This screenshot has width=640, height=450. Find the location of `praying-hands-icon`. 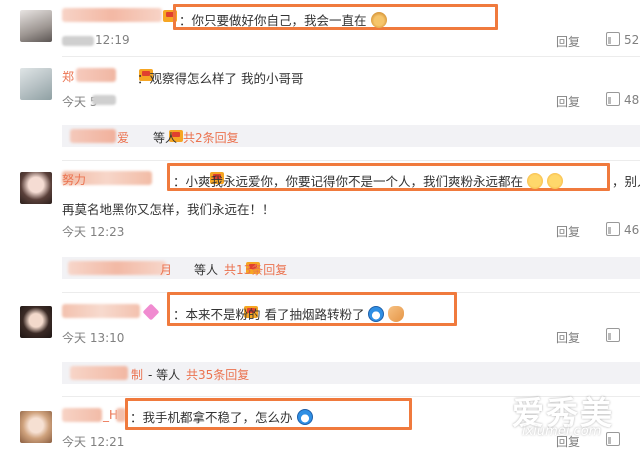

praying-hands-icon is located at coordinates (396, 314).